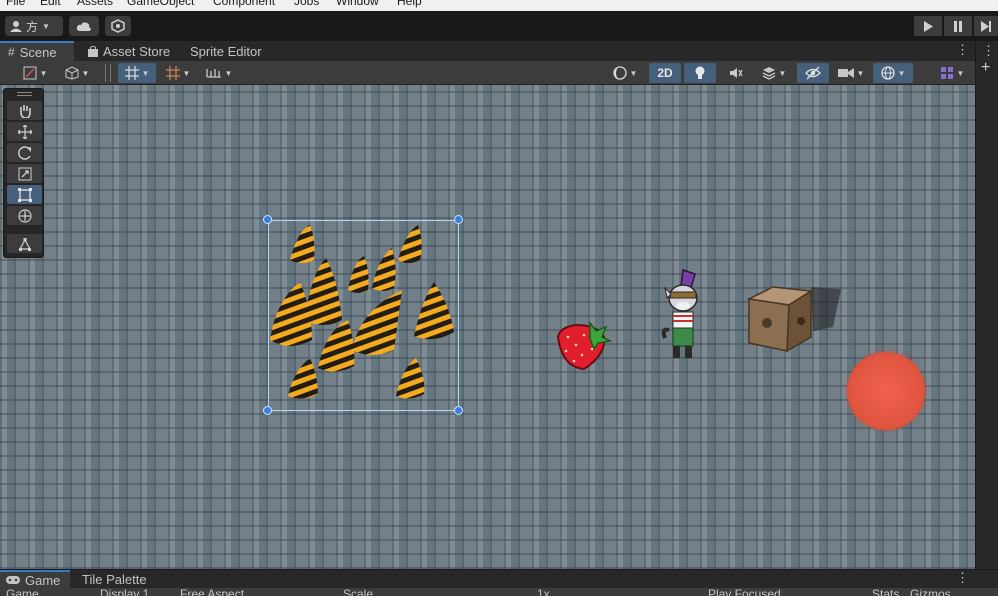 The width and height of the screenshot is (998, 596). Describe the element at coordinates (95, 4) in the screenshot. I see `menu-assets: Assets` at that location.